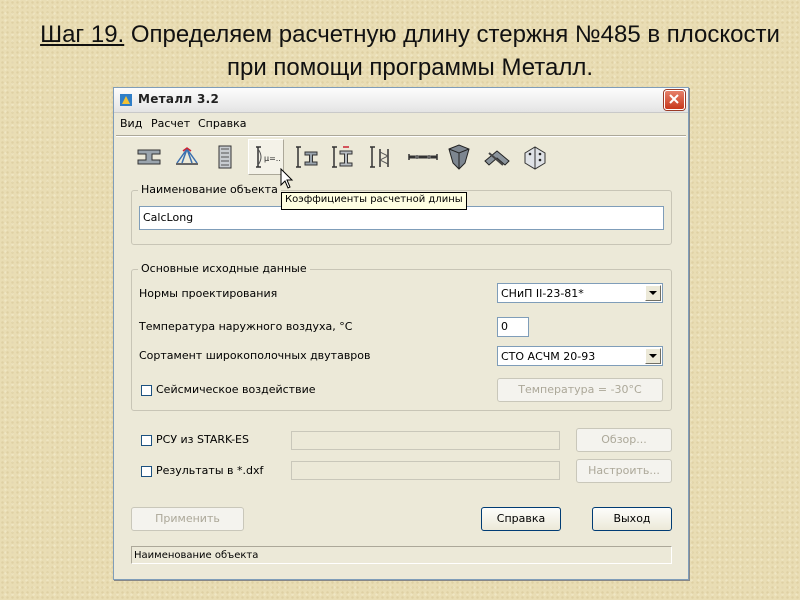 The image size is (800, 600). I want to click on truss-joint-icon, so click(497, 158).